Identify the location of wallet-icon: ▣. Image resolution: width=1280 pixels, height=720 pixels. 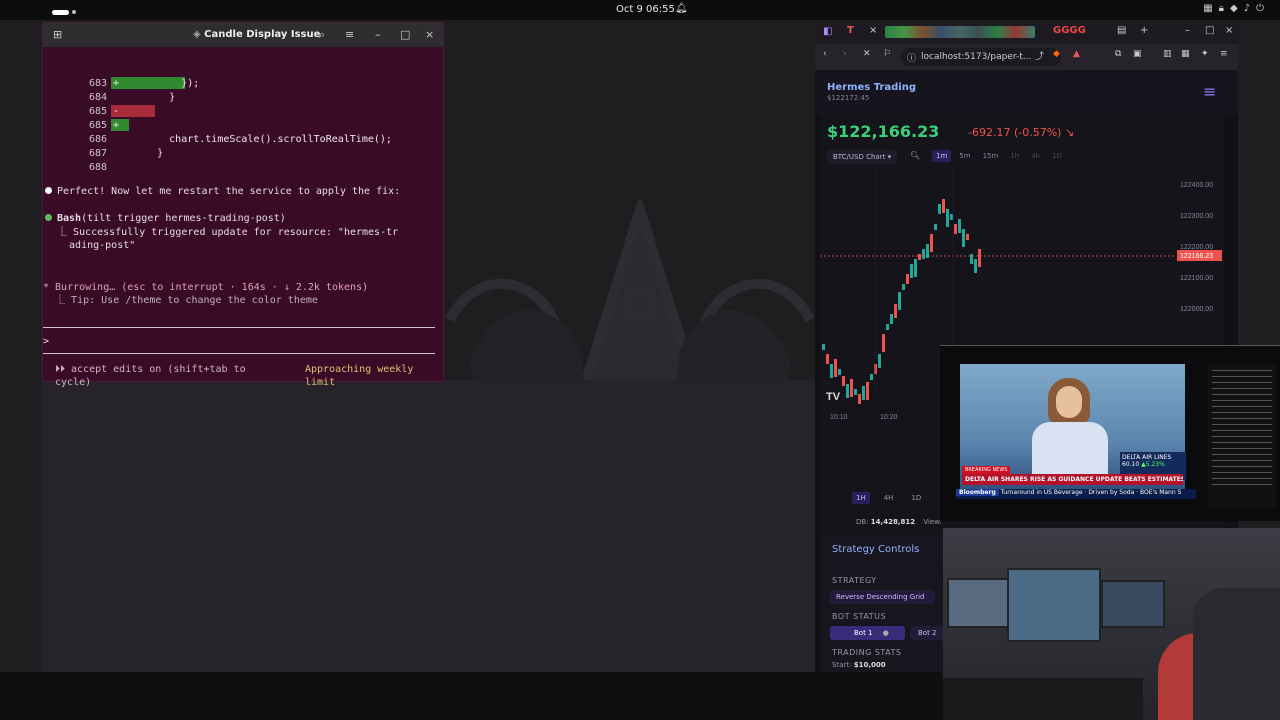
(1137, 54).